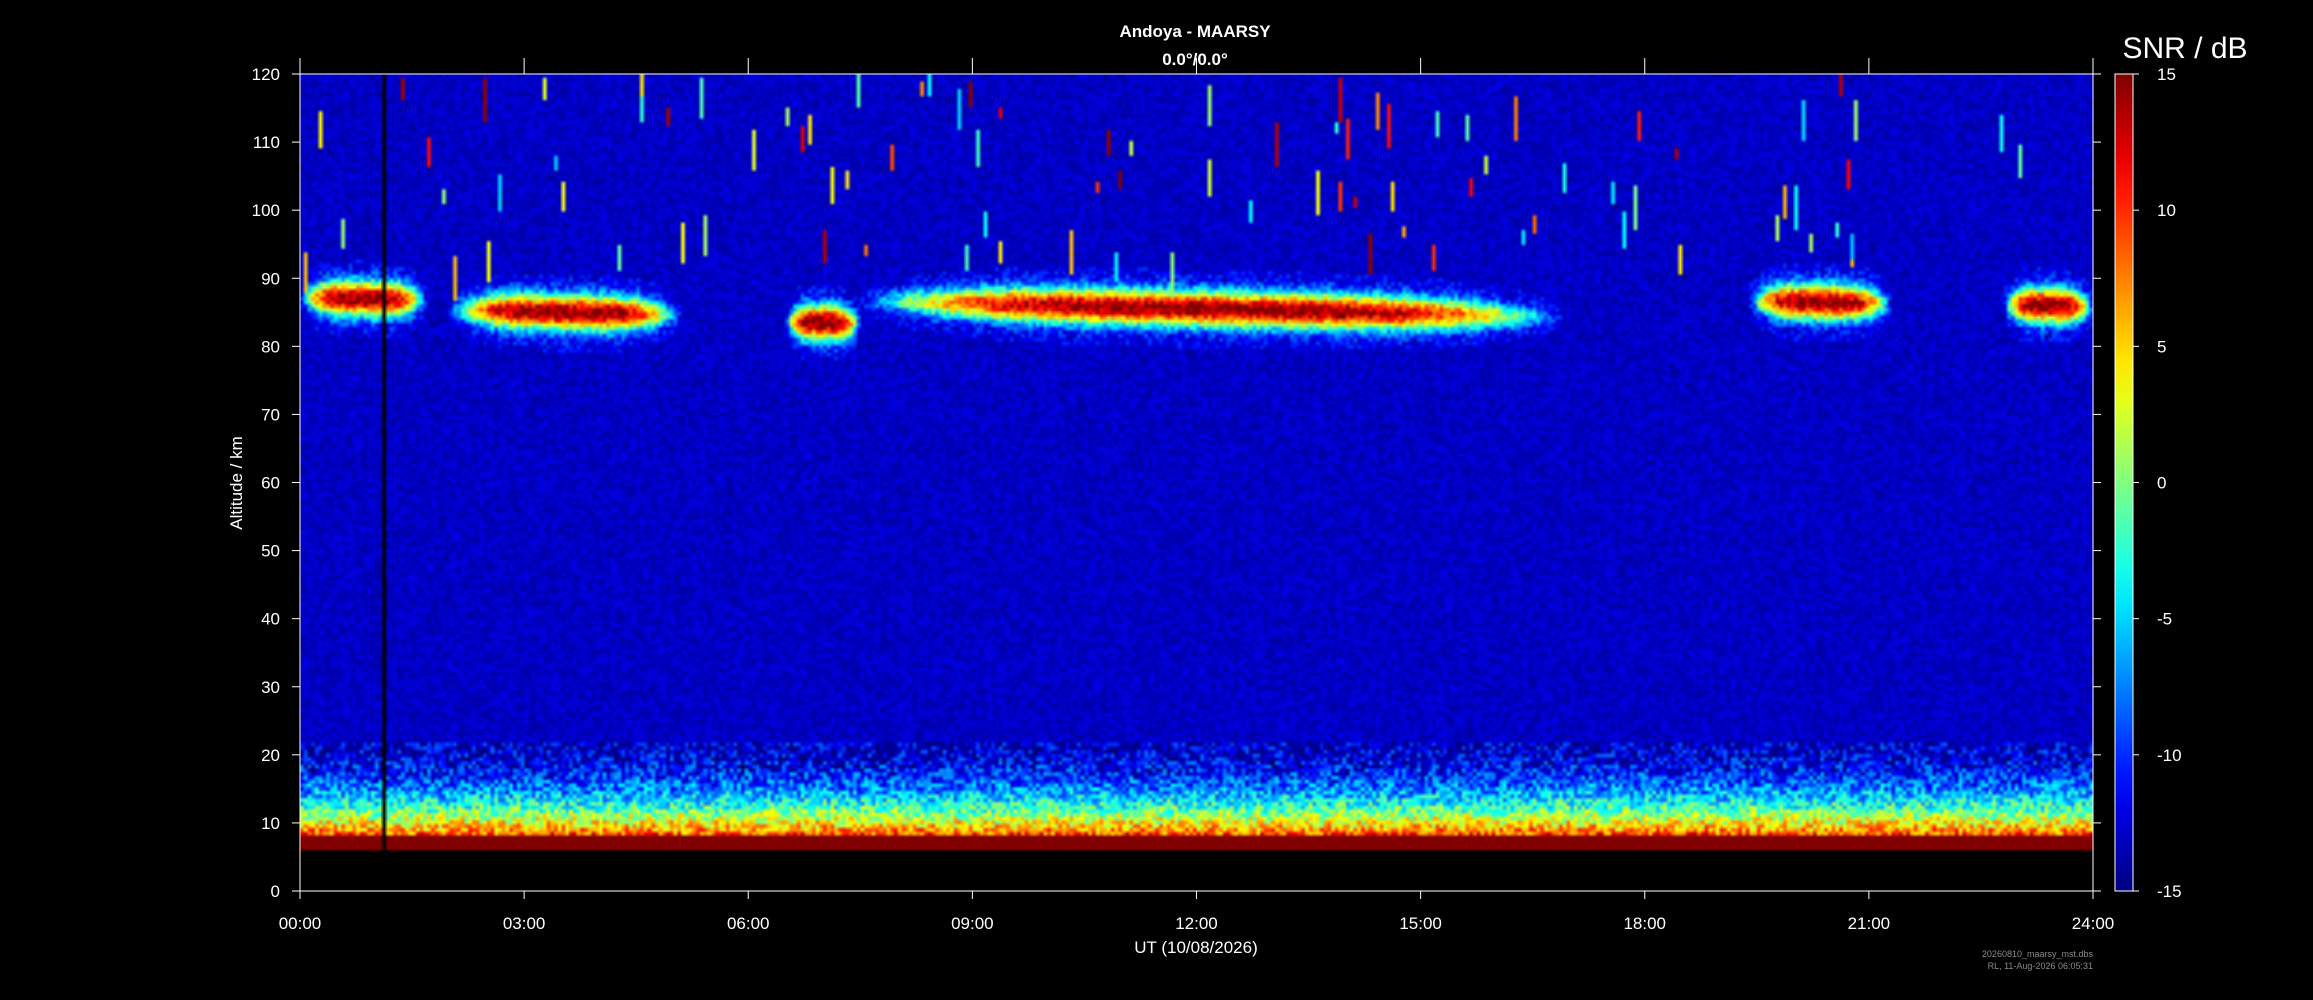  Describe the element at coordinates (266, 142) in the screenshot. I see `y-tick-label: 110` at that location.